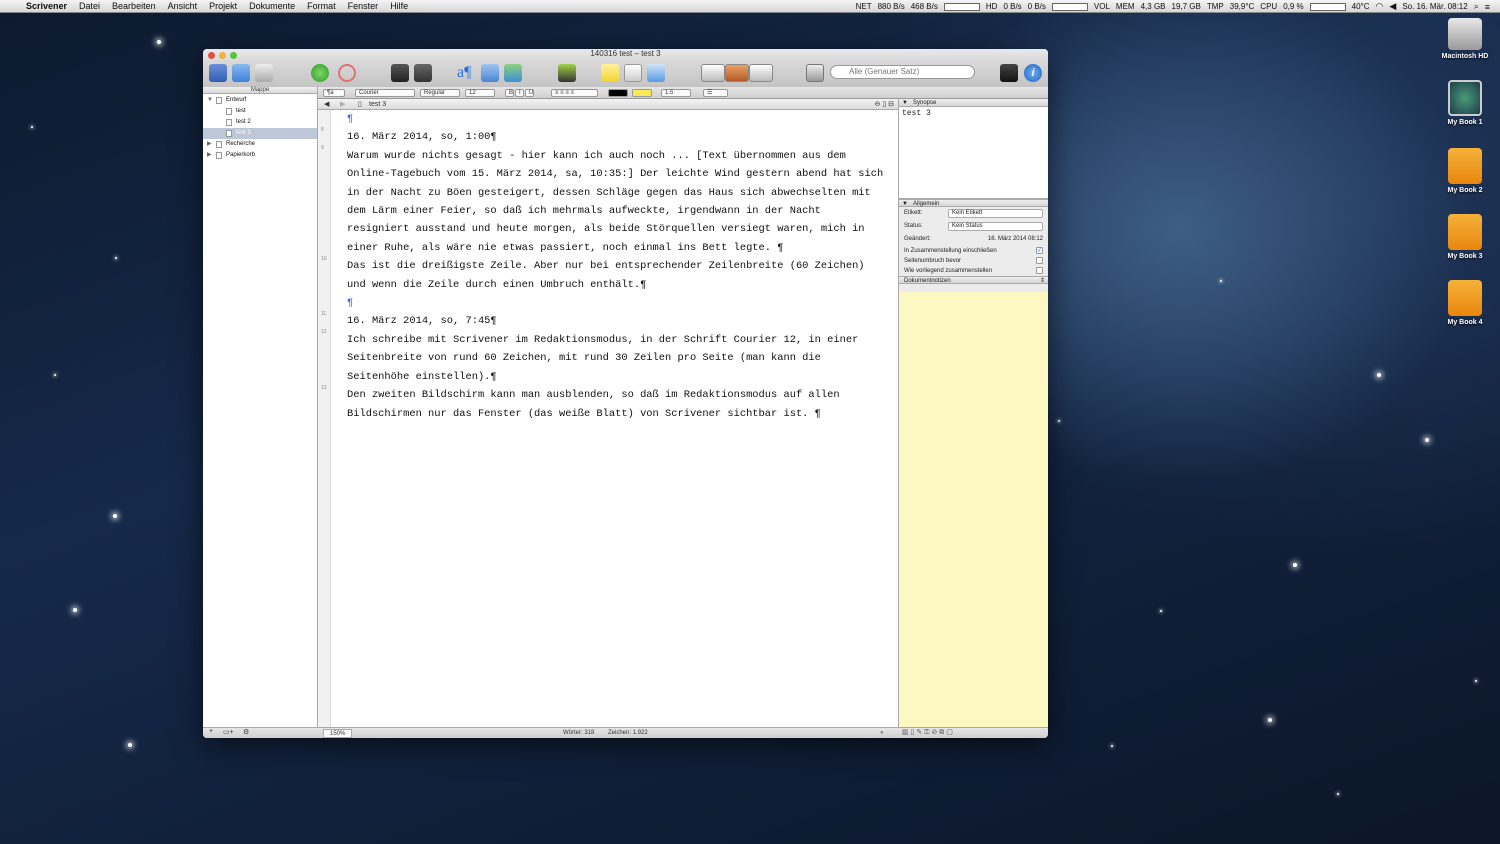  What do you see at coordinates (610, 73) in the screenshot?
I see `notes-icon` at bounding box center [610, 73].